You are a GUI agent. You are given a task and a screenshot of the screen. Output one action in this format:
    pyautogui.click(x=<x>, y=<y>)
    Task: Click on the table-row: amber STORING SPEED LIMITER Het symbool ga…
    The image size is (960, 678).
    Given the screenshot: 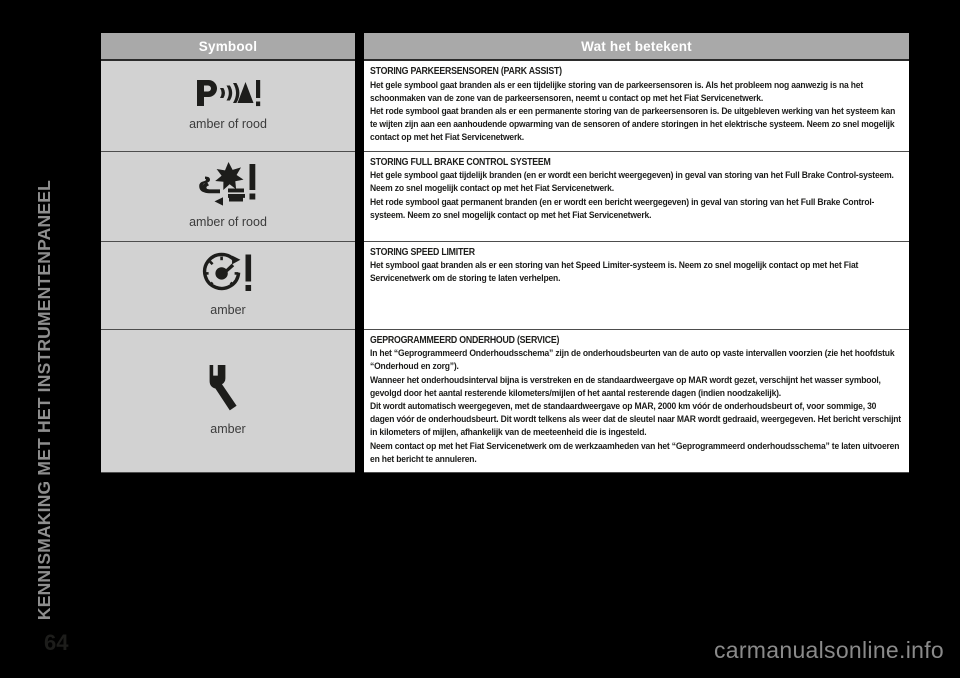 What is the action you would take?
    pyautogui.click(x=505, y=285)
    